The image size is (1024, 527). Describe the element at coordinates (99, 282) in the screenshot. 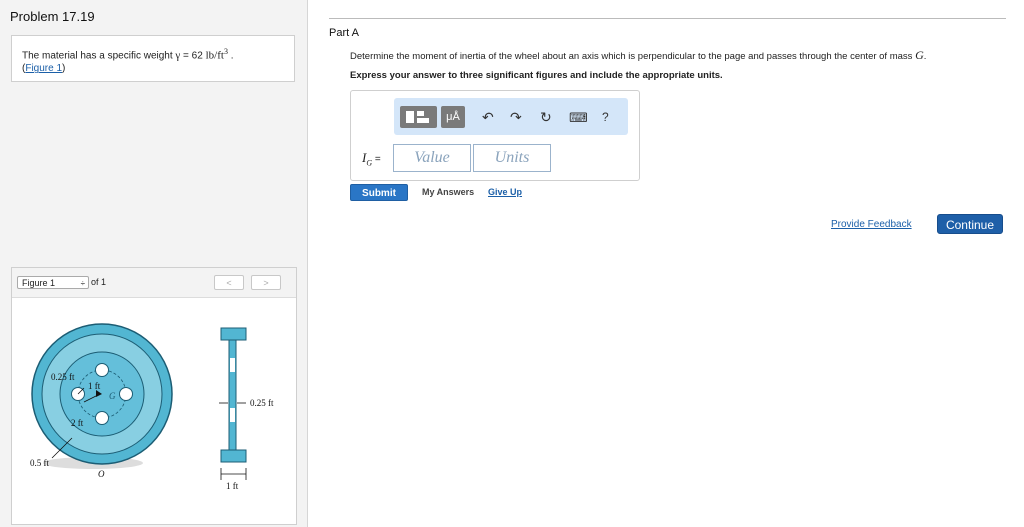

I see `figure-count: of 1` at that location.